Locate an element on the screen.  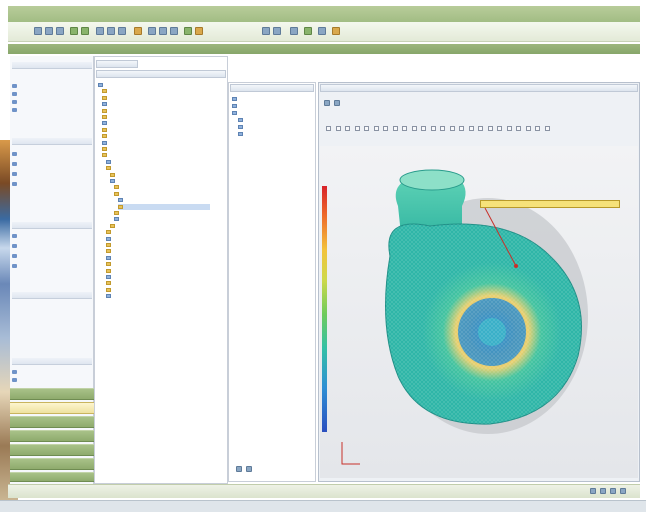
result-icon is located at coordinates (199, 31).